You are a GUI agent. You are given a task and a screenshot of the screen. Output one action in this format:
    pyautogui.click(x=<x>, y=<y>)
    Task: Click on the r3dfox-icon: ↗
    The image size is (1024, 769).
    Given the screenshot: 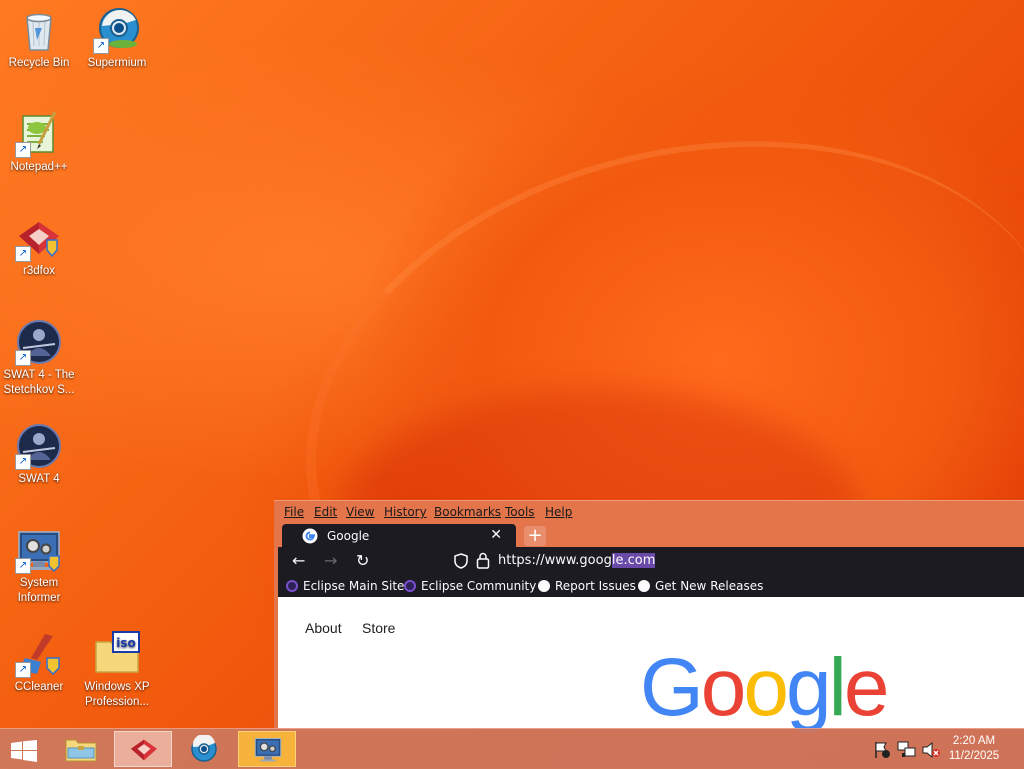 What is the action you would take?
    pyautogui.click(x=39, y=238)
    